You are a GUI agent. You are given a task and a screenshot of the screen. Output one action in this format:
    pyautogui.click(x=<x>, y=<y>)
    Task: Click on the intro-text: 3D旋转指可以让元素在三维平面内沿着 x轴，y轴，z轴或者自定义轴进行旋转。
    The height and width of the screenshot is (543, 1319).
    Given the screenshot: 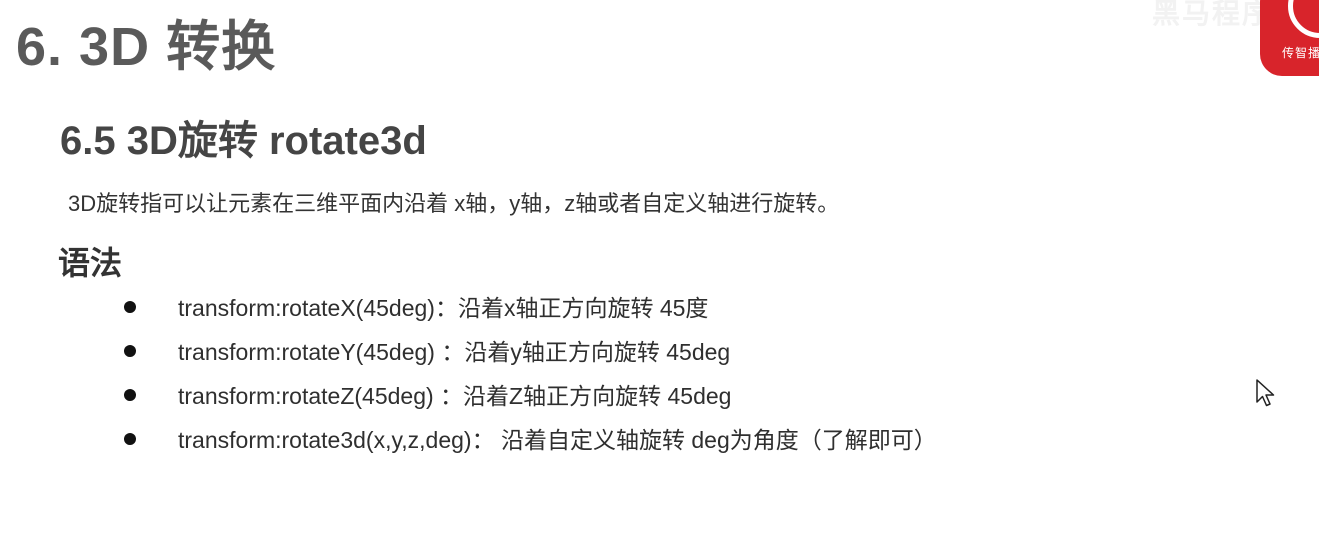 What is the action you would take?
    pyautogui.click(x=454, y=203)
    